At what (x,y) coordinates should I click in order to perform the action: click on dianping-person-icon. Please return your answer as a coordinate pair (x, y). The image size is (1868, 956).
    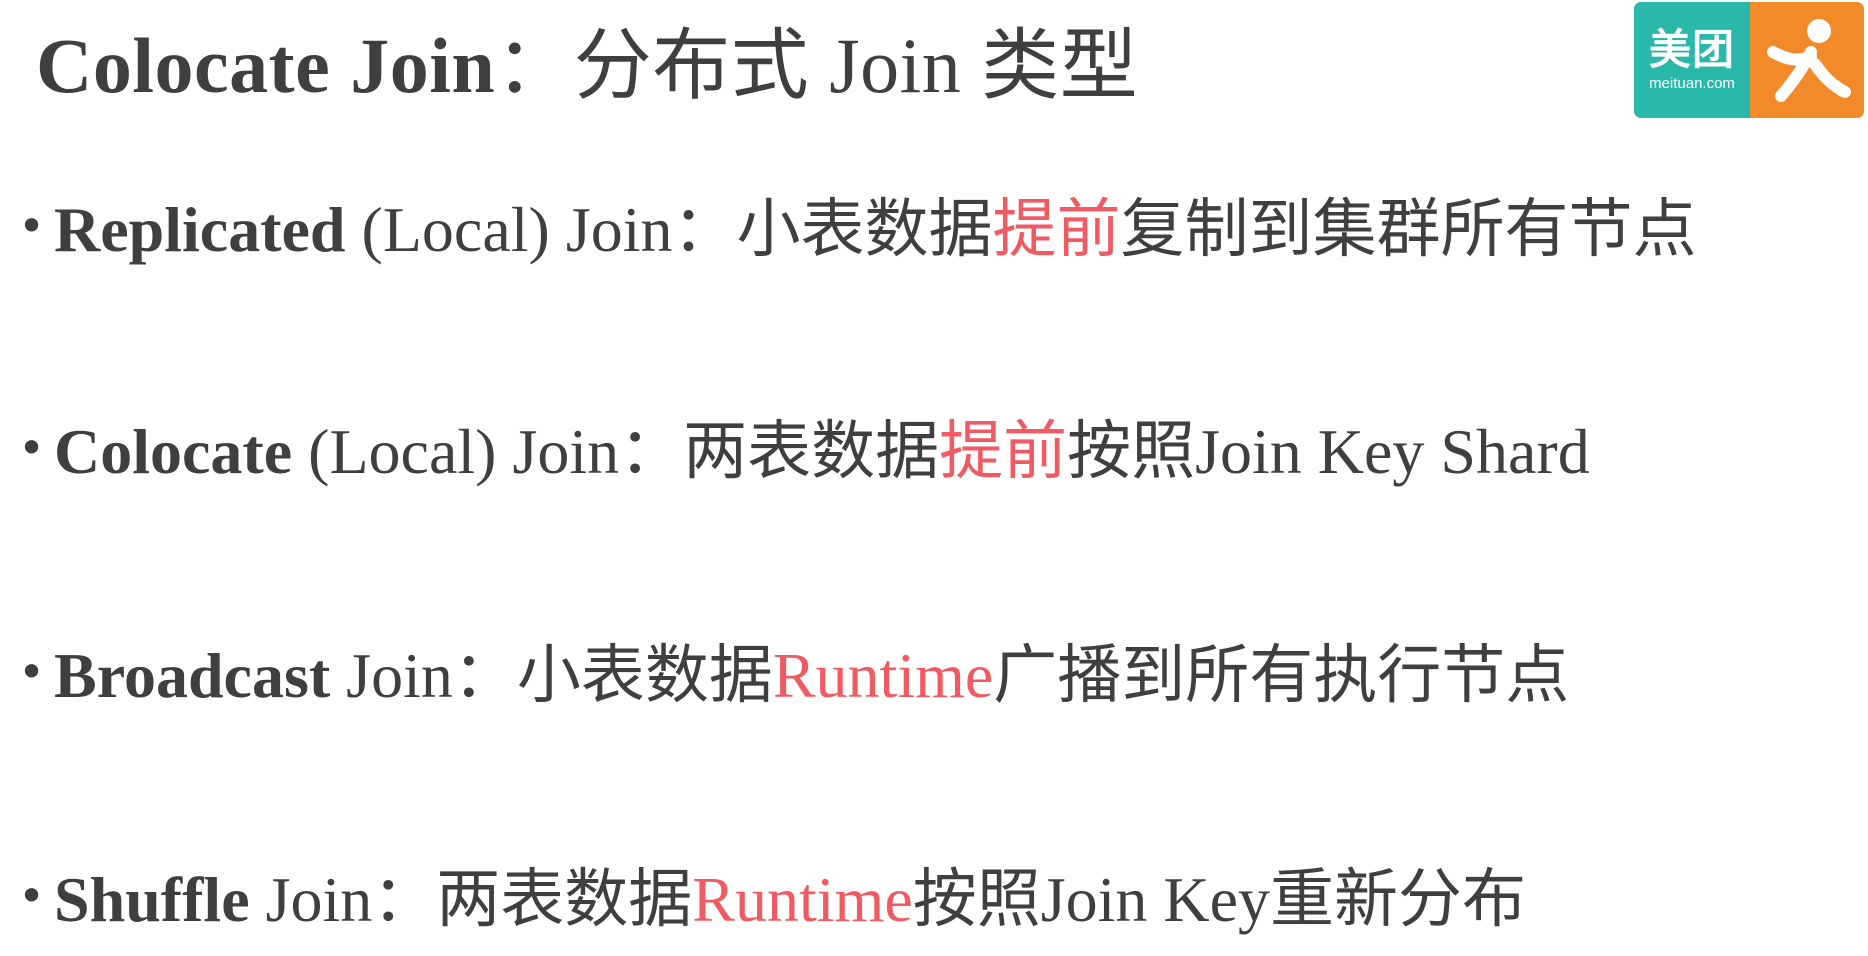
    Looking at the image, I should click on (1809, 60).